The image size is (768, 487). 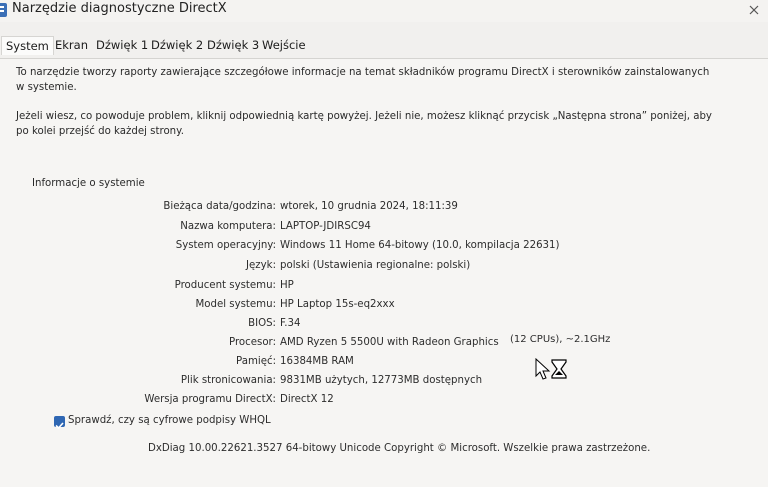 What do you see at coordinates (551, 369) in the screenshot?
I see `busy-cursor-icon` at bounding box center [551, 369].